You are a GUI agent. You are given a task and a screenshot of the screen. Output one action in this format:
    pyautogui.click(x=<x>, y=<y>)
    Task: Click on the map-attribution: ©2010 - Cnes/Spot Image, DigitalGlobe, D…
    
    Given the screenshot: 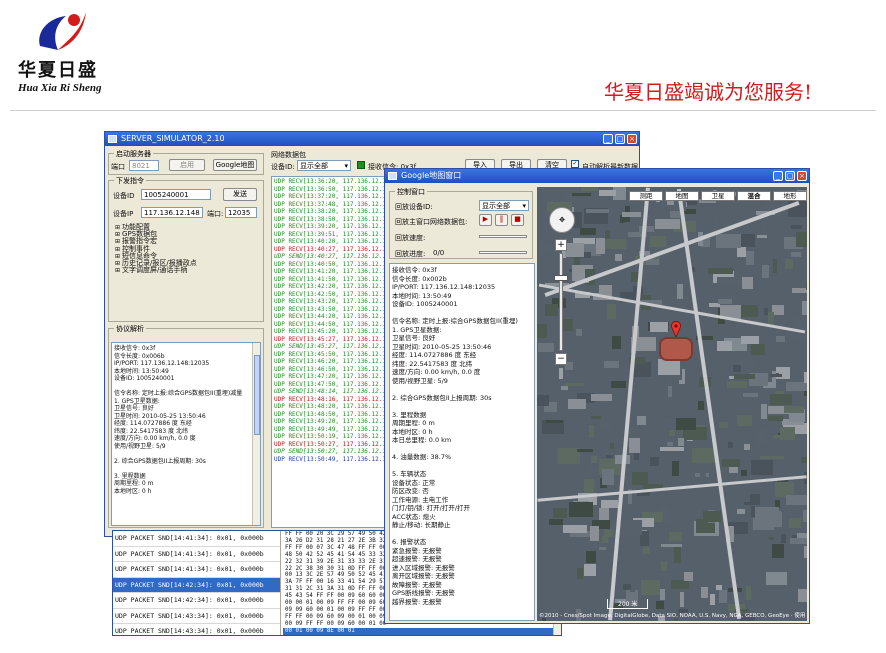 What is the action you would take?
    pyautogui.click(x=672, y=615)
    